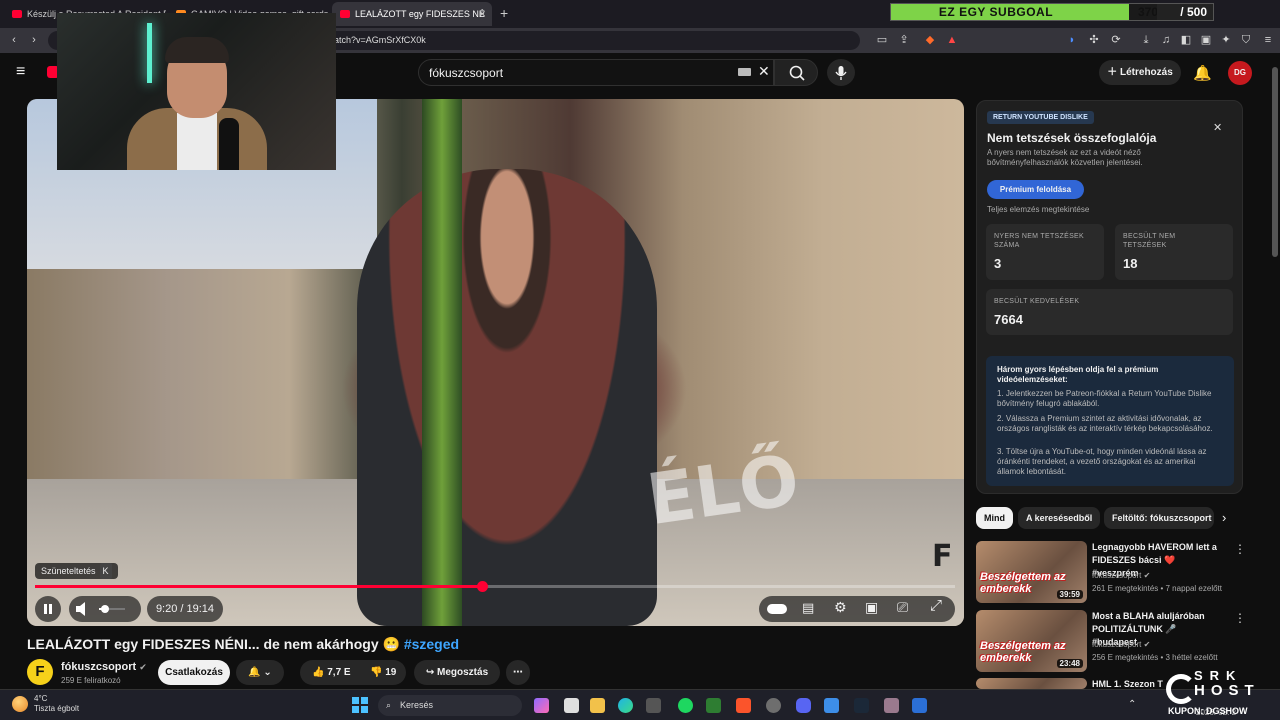 The height and width of the screenshot is (720, 1280). Describe the element at coordinates (952, 40) in the screenshot. I see `rewards-icon: ▲` at that location.